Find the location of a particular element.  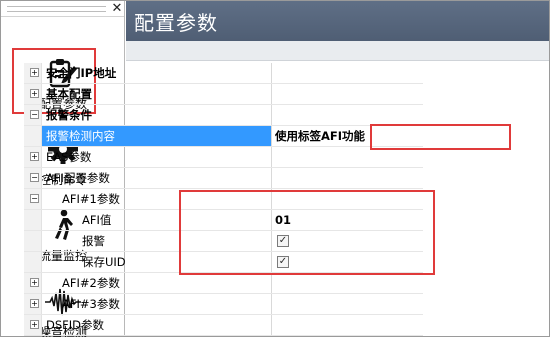

value-highlight-box is located at coordinates (440, 137).